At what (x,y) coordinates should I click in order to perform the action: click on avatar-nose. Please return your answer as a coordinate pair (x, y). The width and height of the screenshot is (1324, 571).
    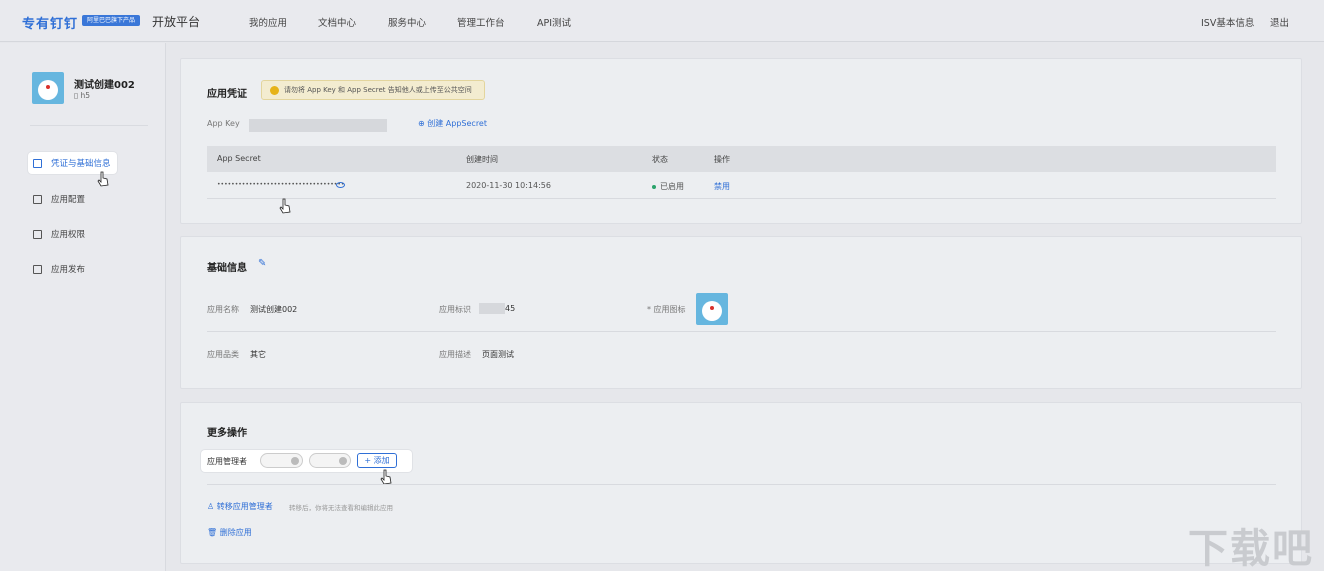
    Looking at the image, I should click on (48, 87).